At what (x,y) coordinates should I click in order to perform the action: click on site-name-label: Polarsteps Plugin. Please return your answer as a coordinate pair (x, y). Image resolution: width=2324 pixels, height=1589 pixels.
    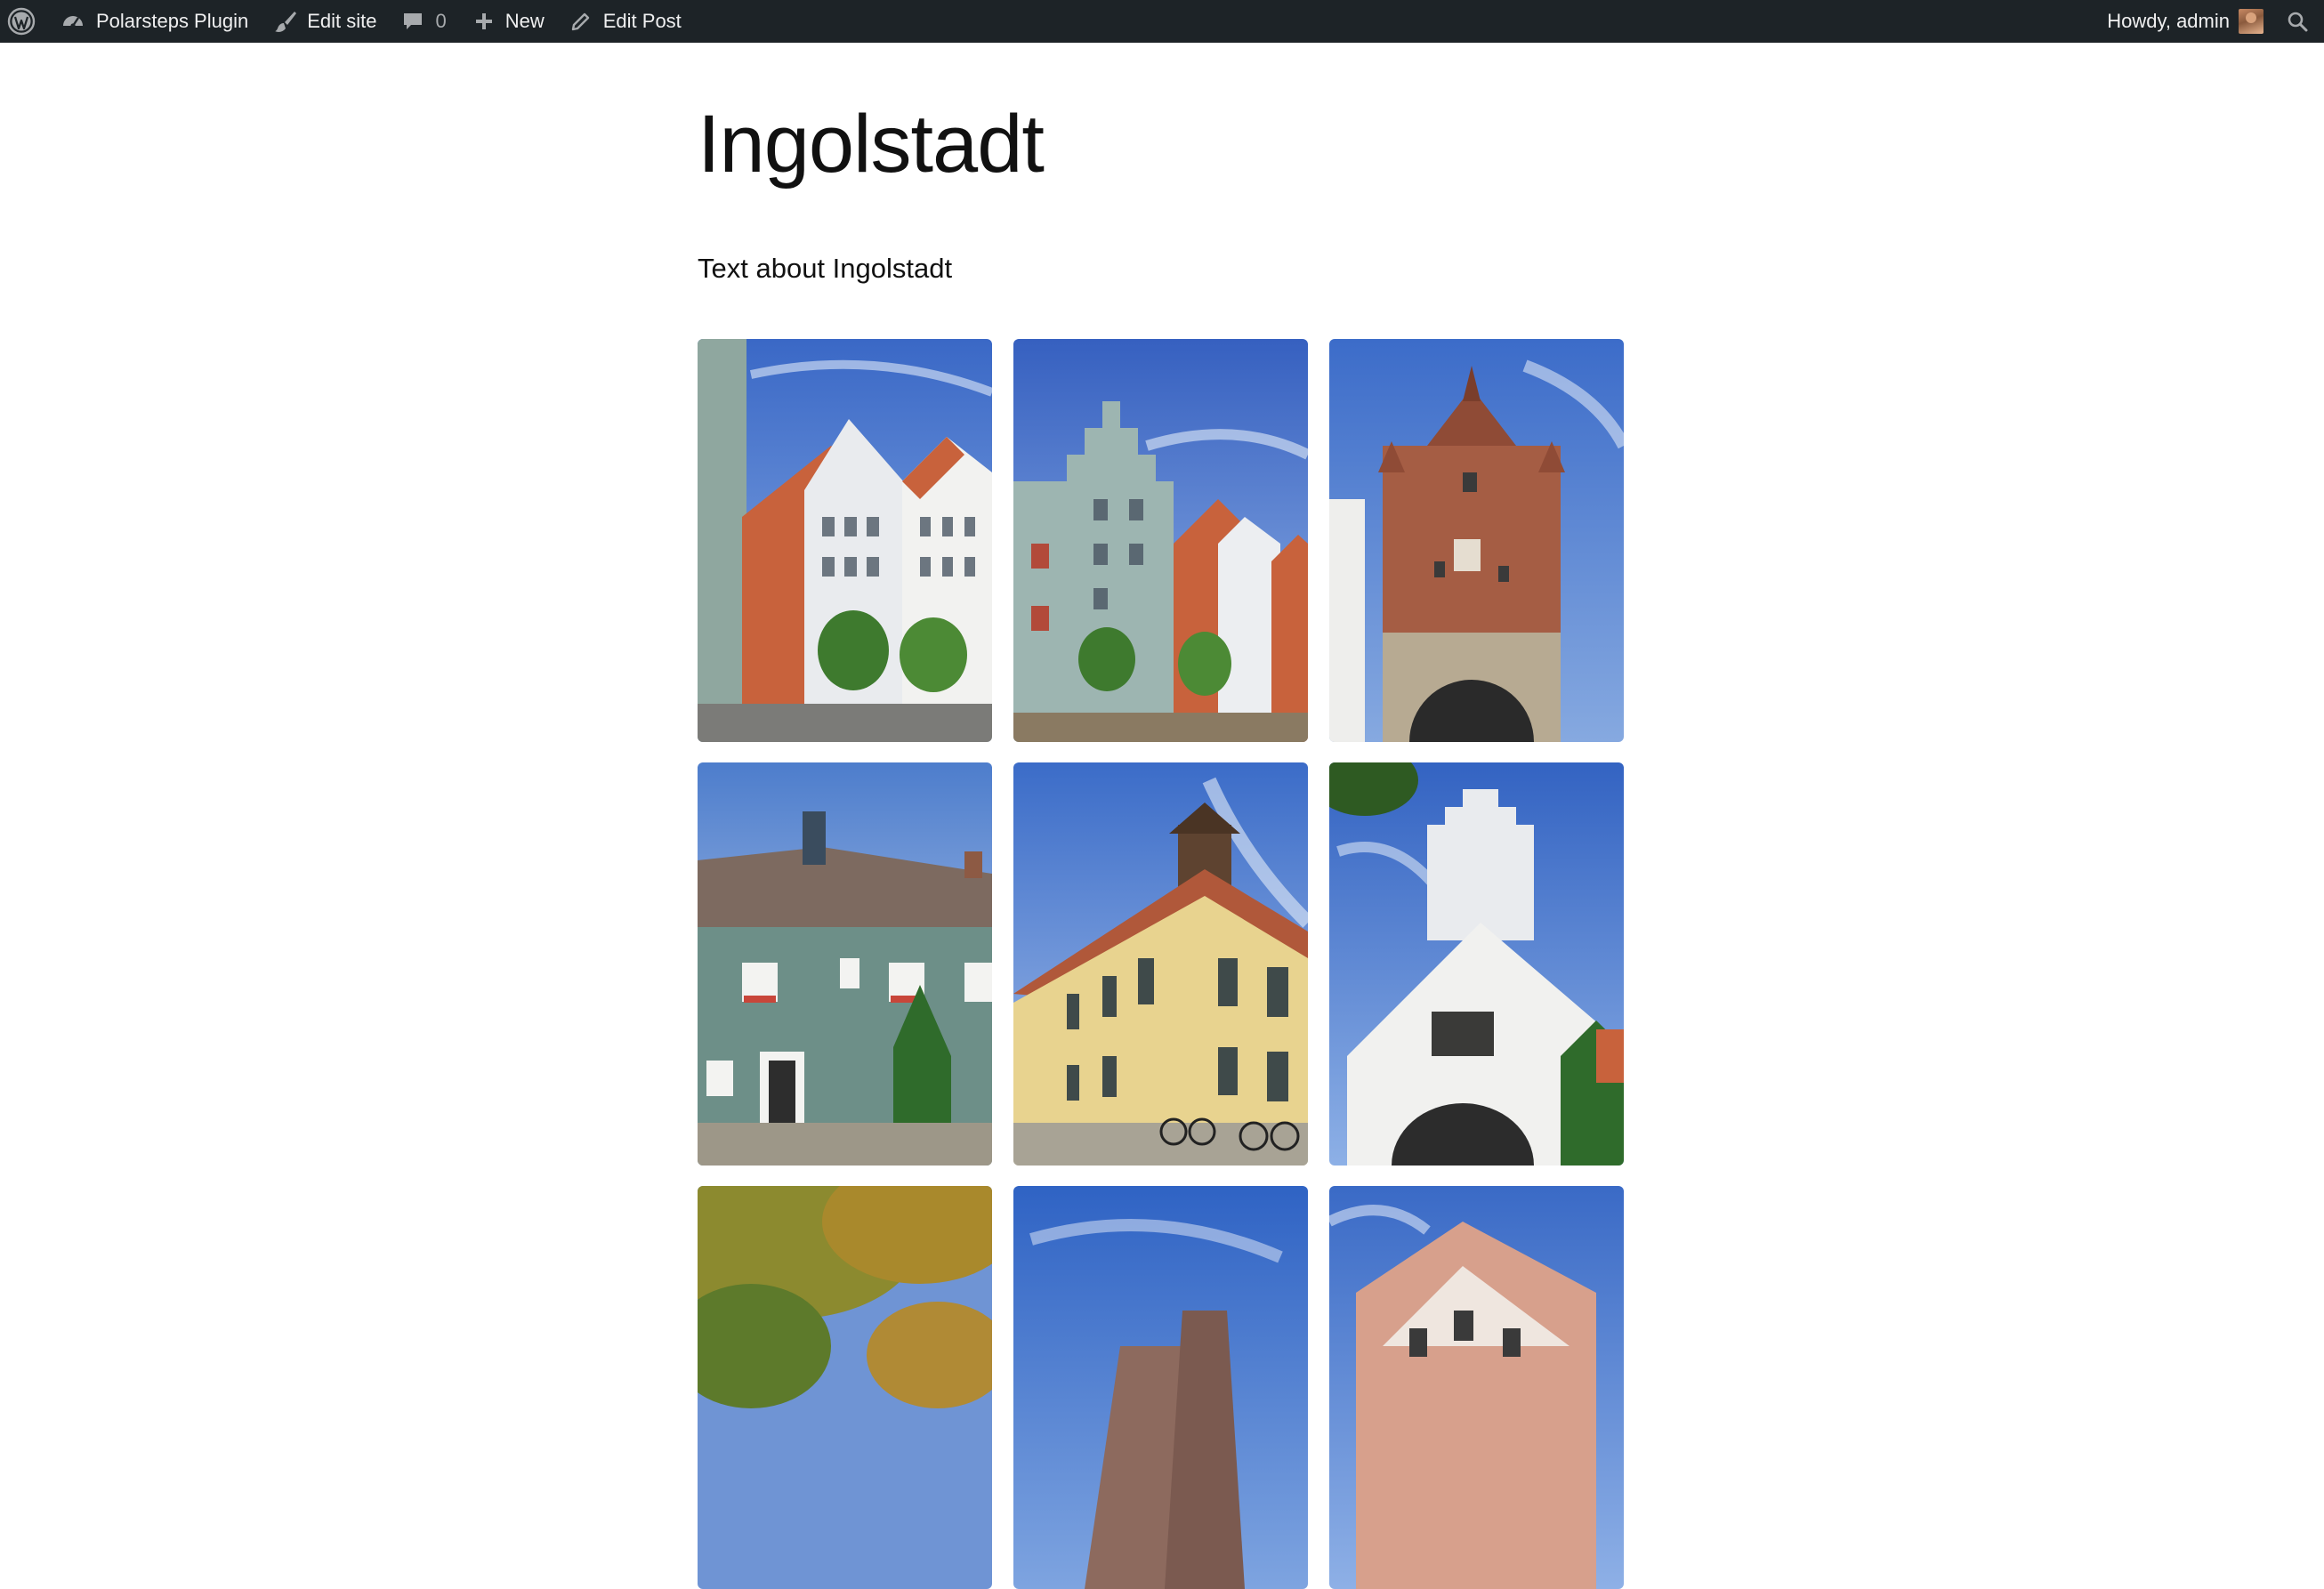
    Looking at the image, I should click on (172, 21).